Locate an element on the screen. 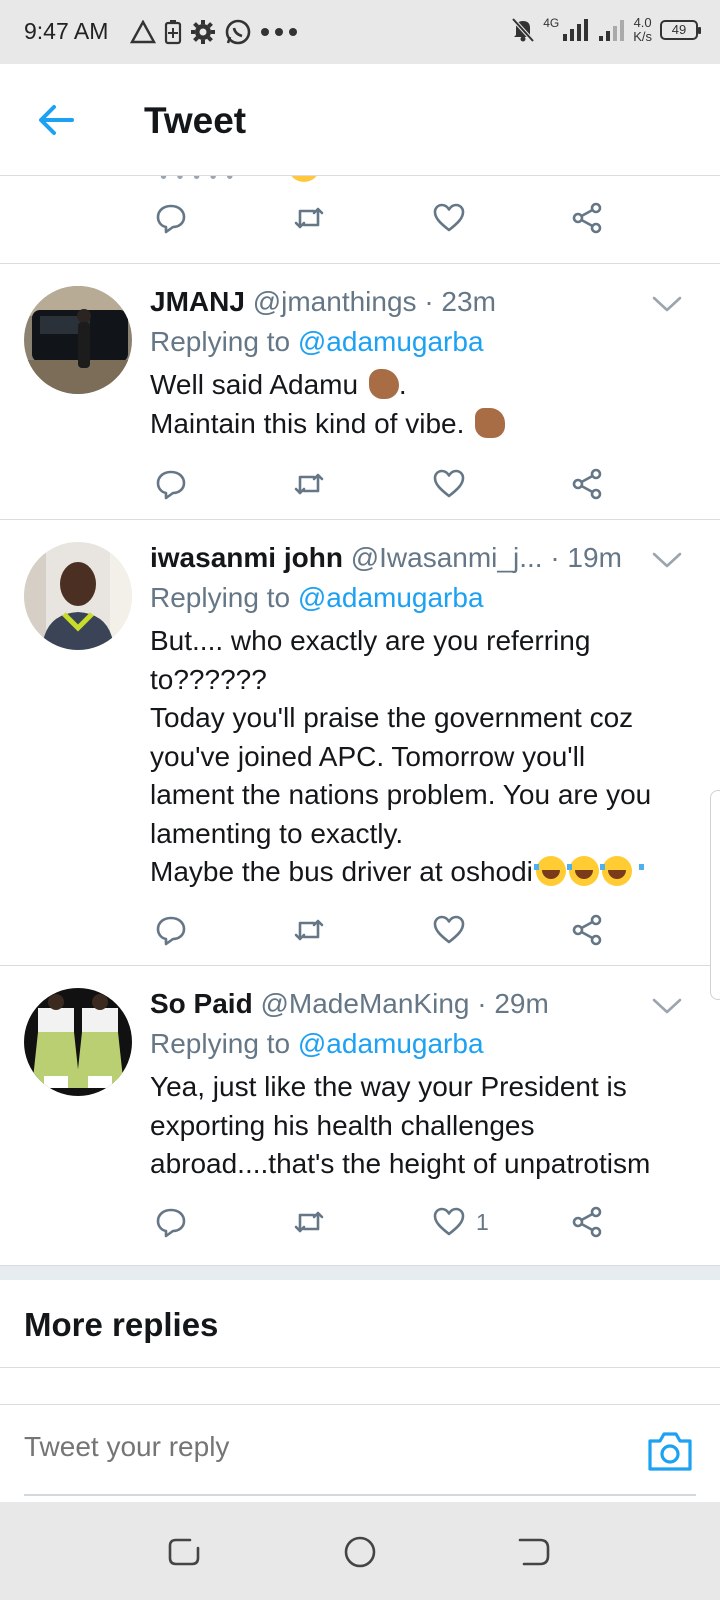  author-name: So Paid is located at coordinates (201, 1003).